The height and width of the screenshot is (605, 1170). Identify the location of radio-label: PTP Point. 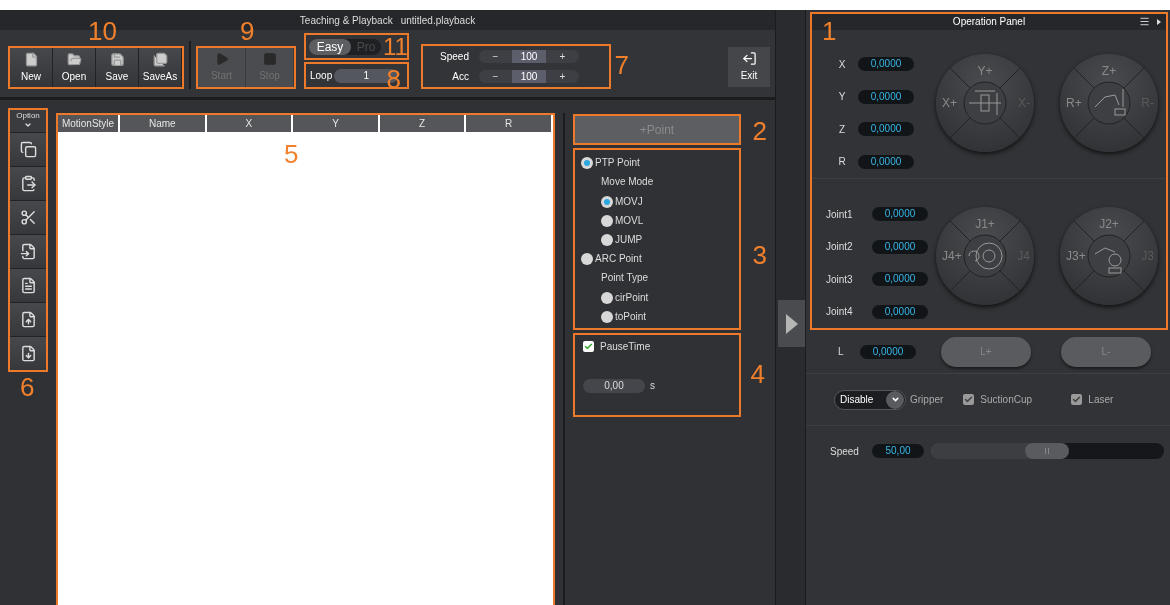
(617, 162).